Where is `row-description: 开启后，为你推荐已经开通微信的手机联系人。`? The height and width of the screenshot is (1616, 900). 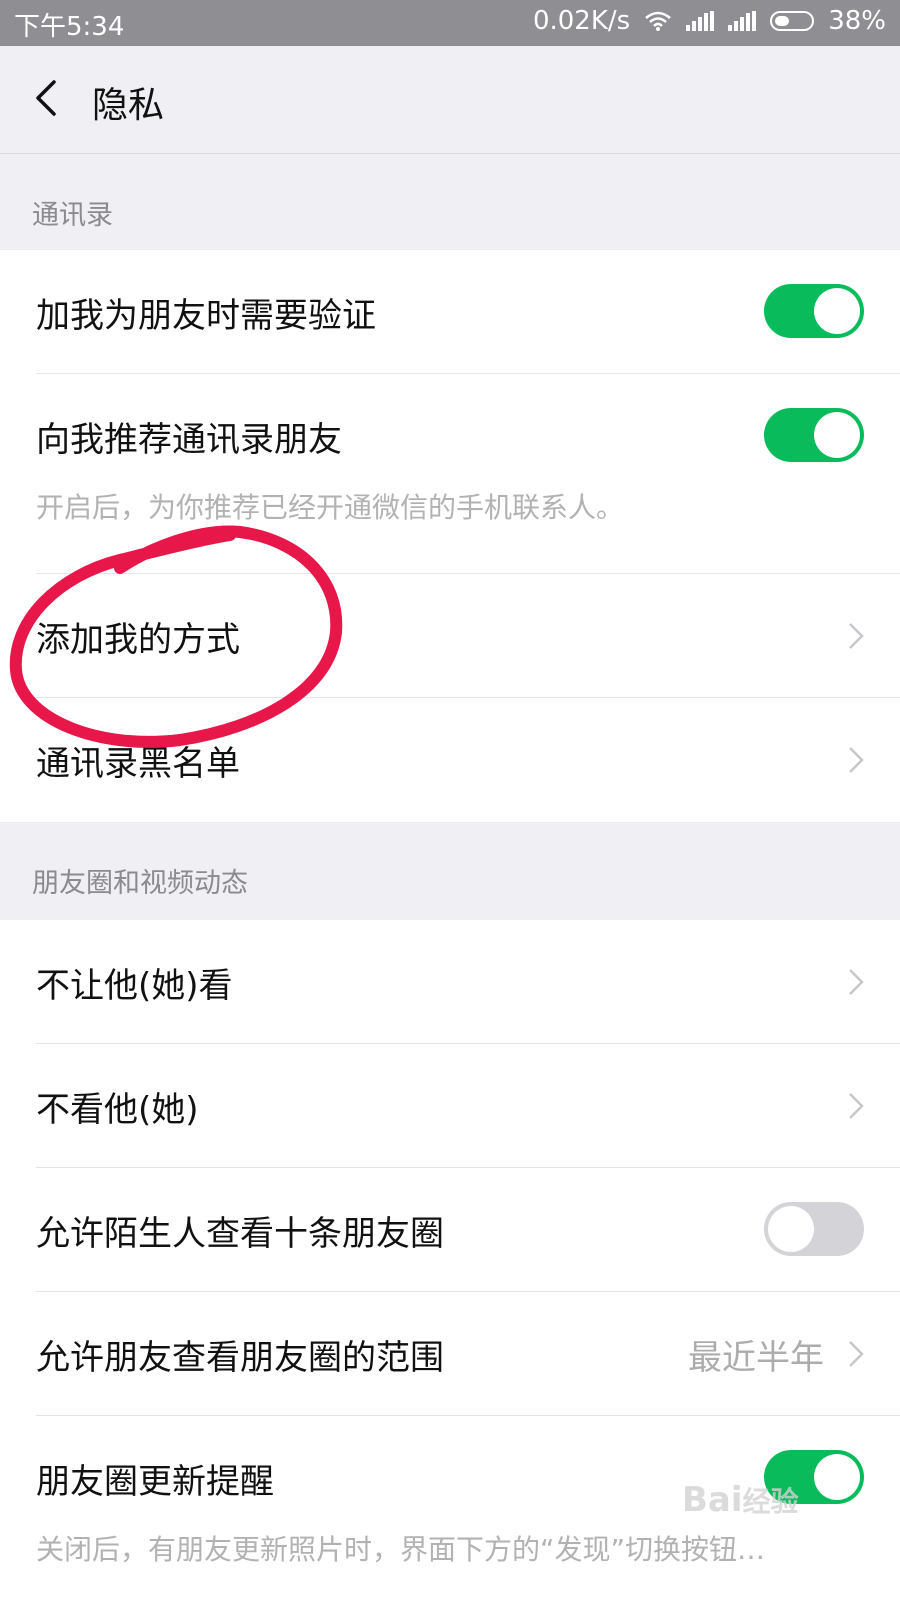 row-description: 开启后，为你推荐已经开通微信的手机联系人。 is located at coordinates (330, 507).